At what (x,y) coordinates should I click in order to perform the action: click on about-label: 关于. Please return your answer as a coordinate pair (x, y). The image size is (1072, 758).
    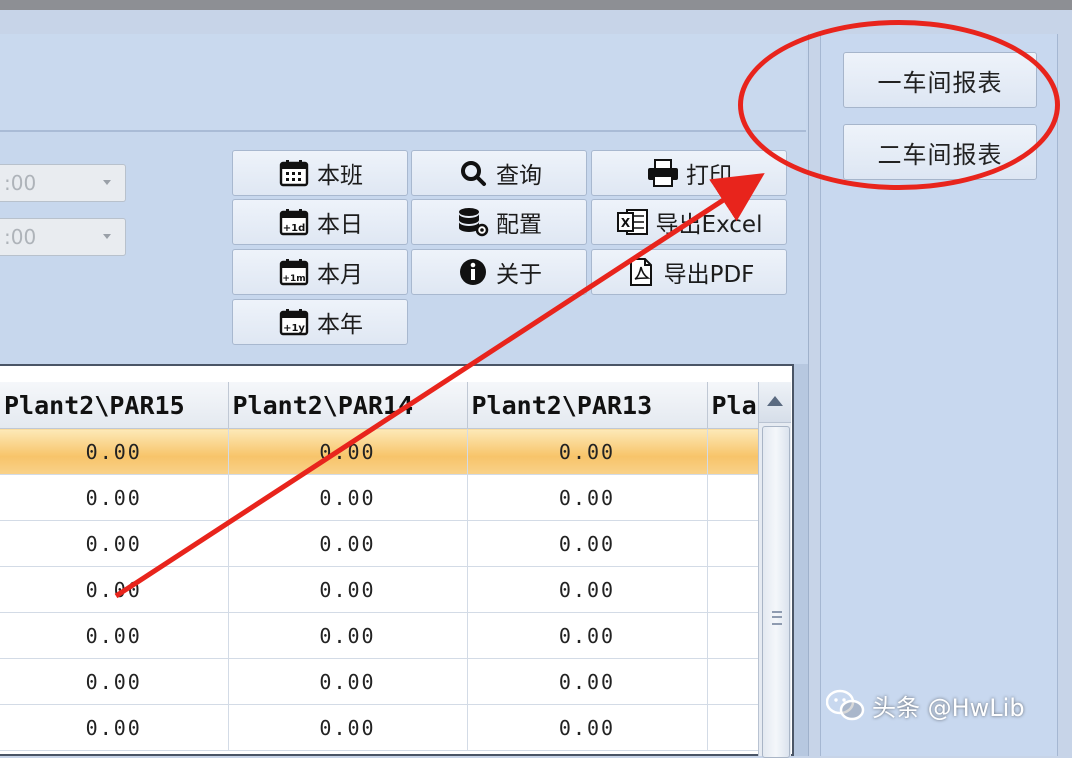
    Looking at the image, I should click on (519, 275).